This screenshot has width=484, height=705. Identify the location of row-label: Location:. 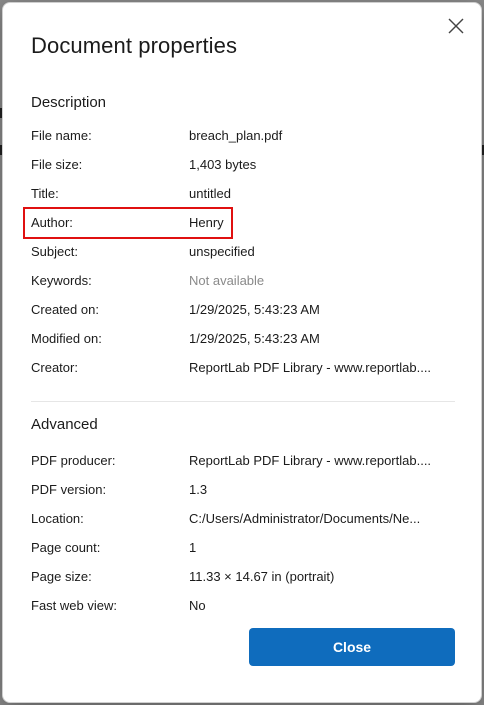
(57, 518).